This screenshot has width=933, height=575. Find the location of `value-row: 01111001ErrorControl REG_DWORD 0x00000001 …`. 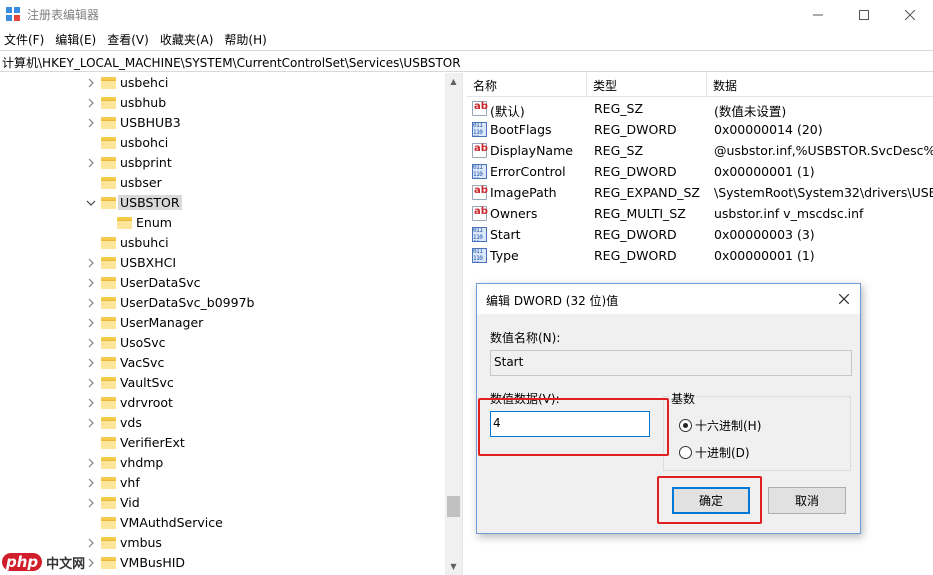

value-row: 01111001ErrorControl REG_DWORD 0x00000001 … is located at coordinates (700, 171).